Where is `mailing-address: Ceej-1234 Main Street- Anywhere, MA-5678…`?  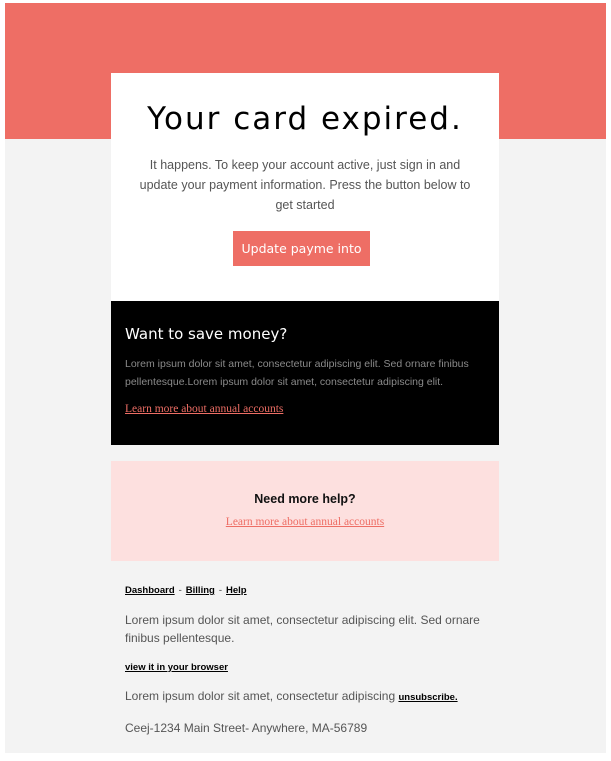
mailing-address: Ceej-1234 Main Street- Anywhere, MA-5678… is located at coordinates (246, 728).